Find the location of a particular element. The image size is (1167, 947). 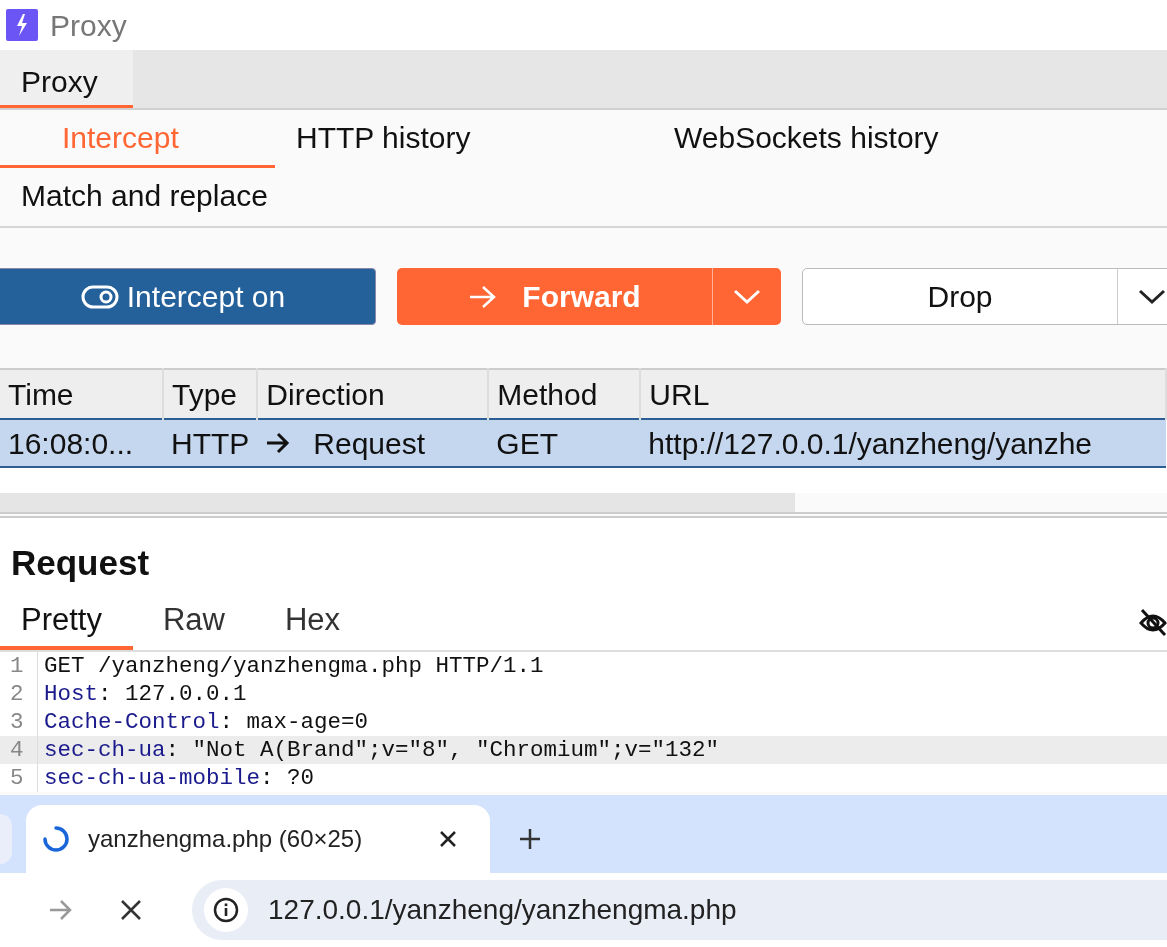

tab: Hex is located at coordinates (313, 622).